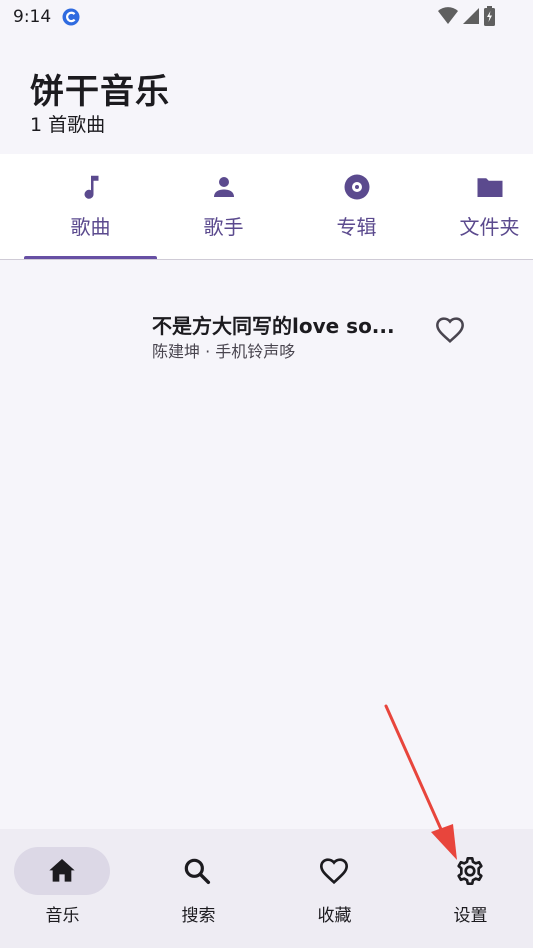 The height and width of the screenshot is (948, 533). I want to click on signal-icon, so click(471, 16).